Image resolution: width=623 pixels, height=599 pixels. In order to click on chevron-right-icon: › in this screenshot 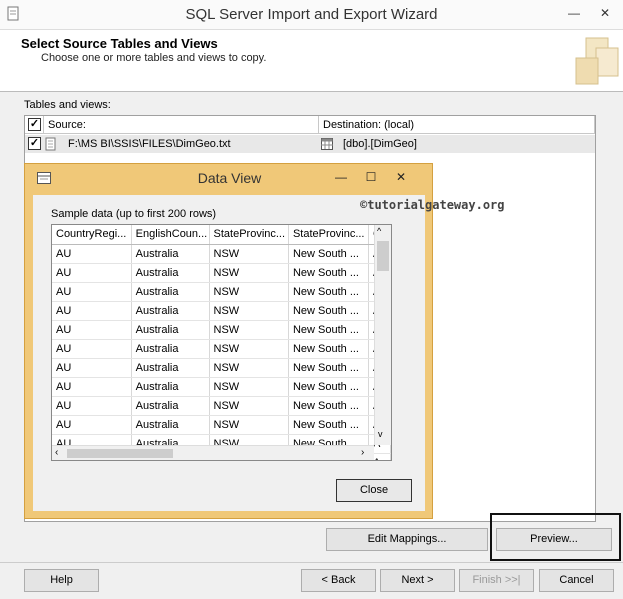, I will do `click(362, 452)`.